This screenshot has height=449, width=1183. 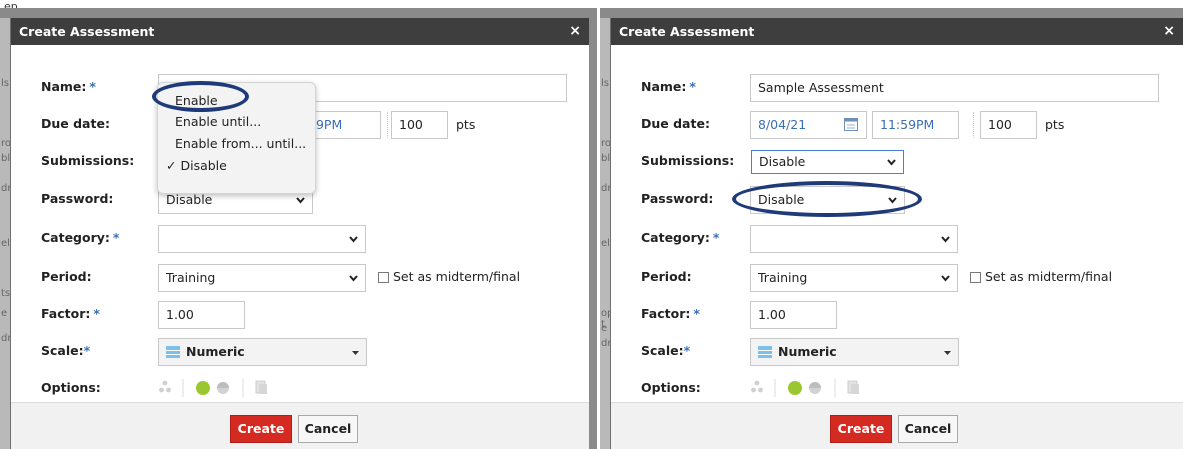 I want to click on scale-row: Scale:* Numeric, so click(x=300, y=351).